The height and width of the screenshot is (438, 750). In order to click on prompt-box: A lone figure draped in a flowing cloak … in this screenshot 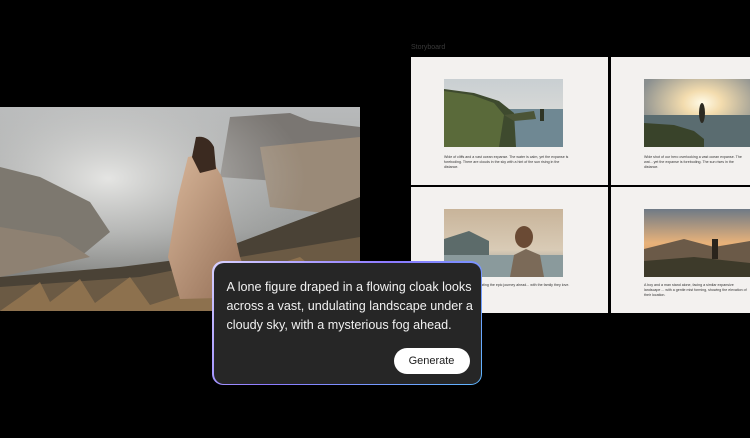, I will do `click(347, 323)`.